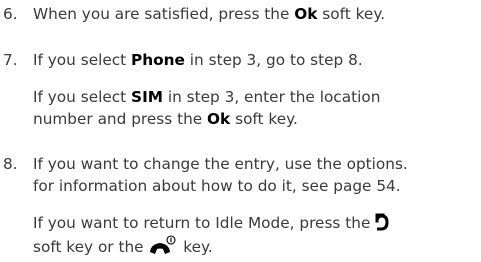 The height and width of the screenshot is (262, 481). I want to click on step-number: 6., so click(10, 14).